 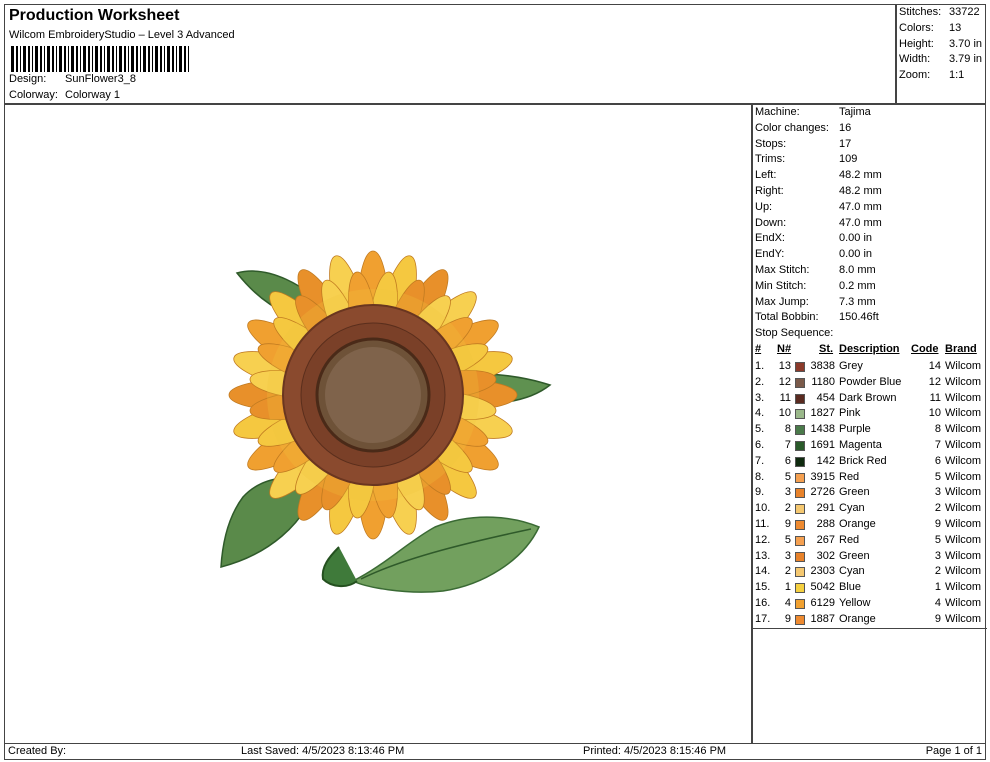 I want to click on stop-row: 17. 9 1887 Orange 9 Wilcom, so click(x=870, y=621).